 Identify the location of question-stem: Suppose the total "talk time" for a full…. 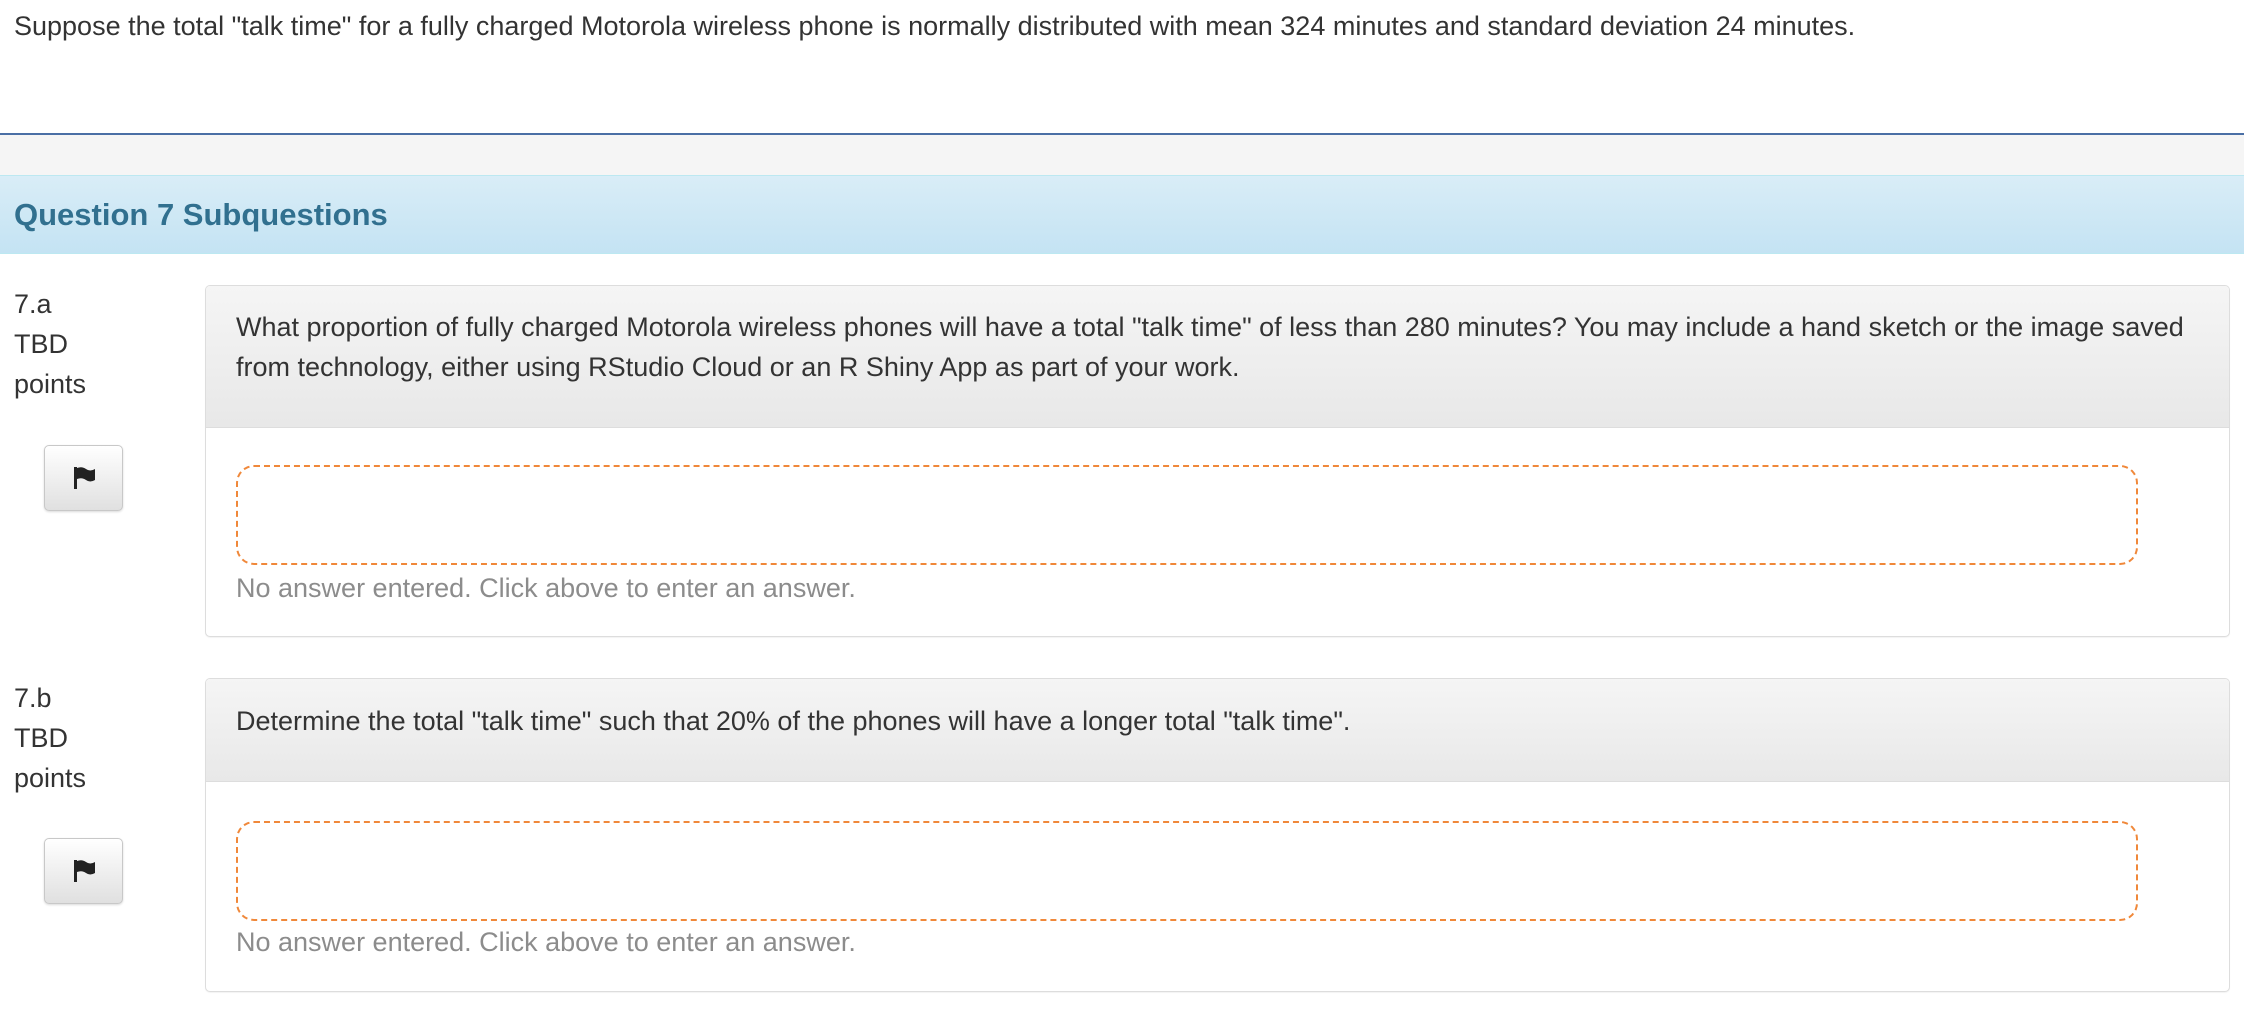
(935, 26).